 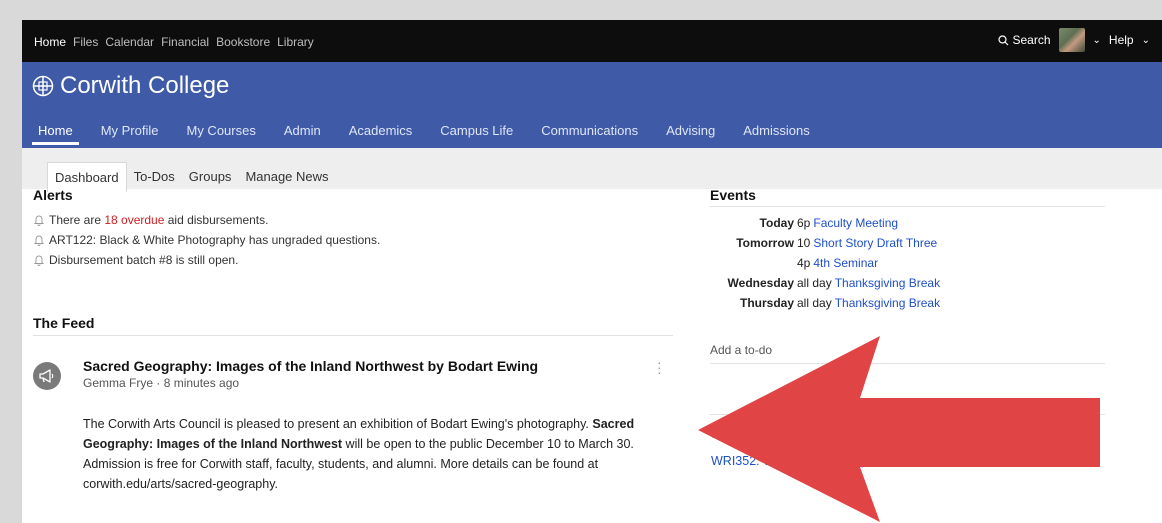 What do you see at coordinates (690, 130) in the screenshot?
I see `main-nav-advising: Advising` at bounding box center [690, 130].